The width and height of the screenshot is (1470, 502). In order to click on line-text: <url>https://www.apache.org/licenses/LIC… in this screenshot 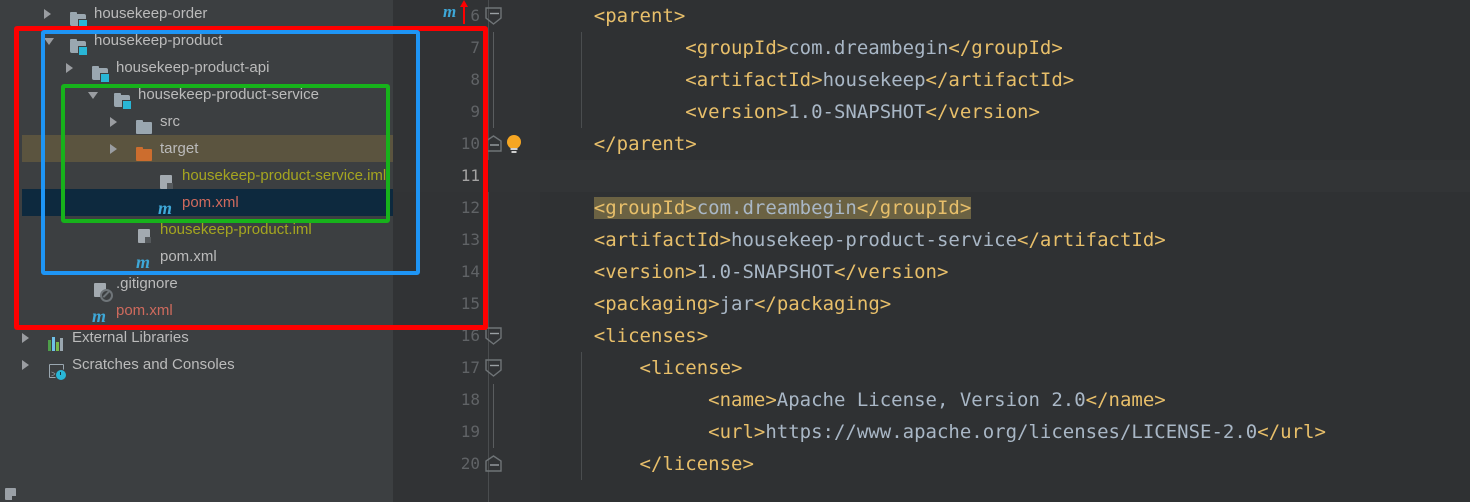, I will do `click(1017, 432)`.